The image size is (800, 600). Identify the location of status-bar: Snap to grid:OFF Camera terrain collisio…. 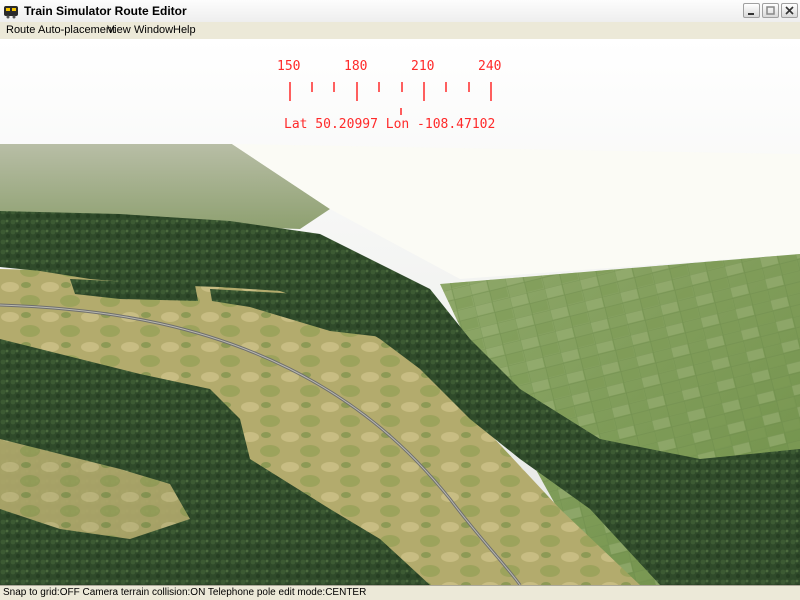
(400, 592).